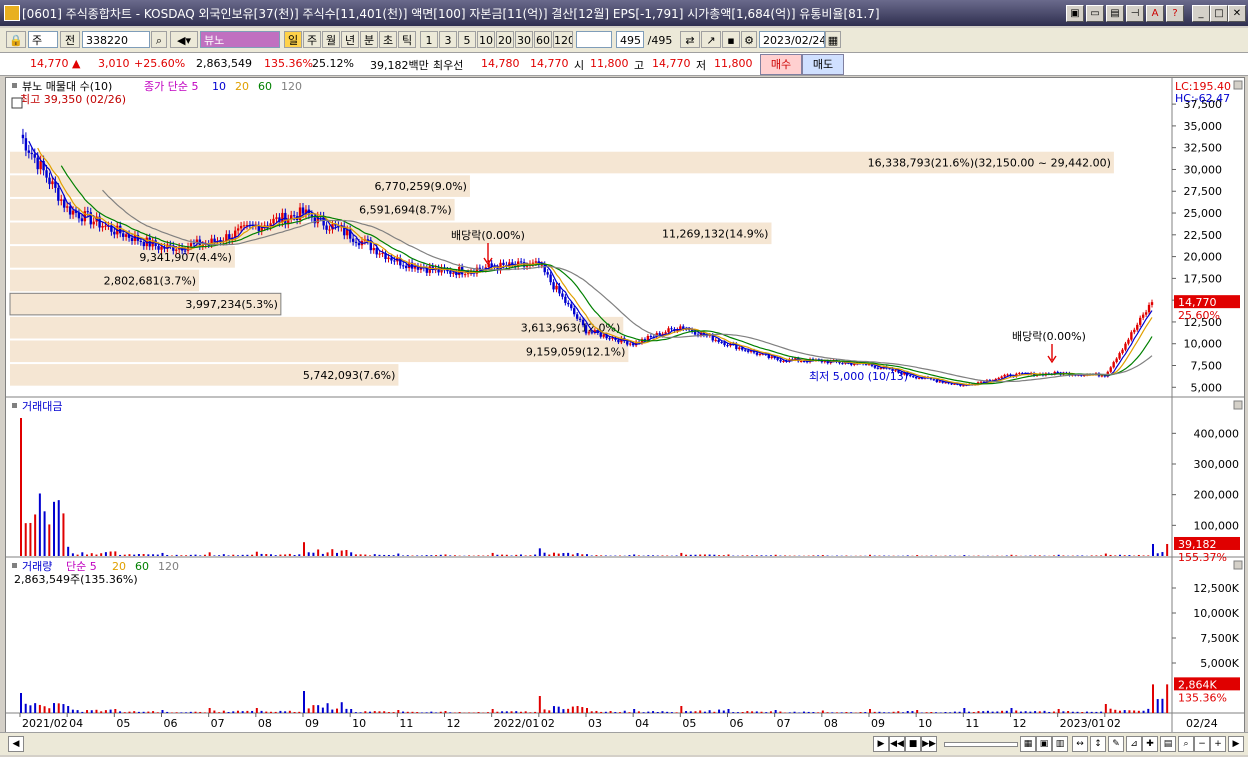 The height and width of the screenshot is (757, 1248). What do you see at coordinates (486, 39) in the screenshot?
I see `interval-10: 10` at bounding box center [486, 39].